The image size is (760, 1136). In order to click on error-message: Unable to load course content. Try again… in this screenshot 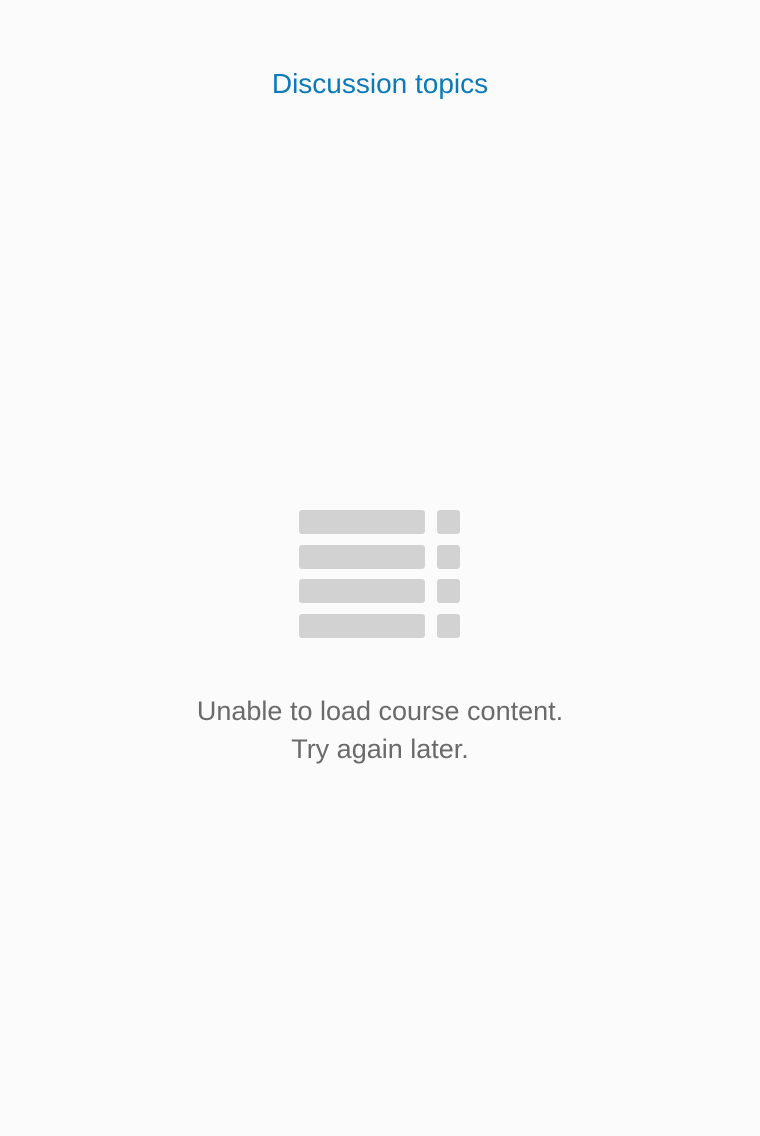, I will do `click(380, 730)`.